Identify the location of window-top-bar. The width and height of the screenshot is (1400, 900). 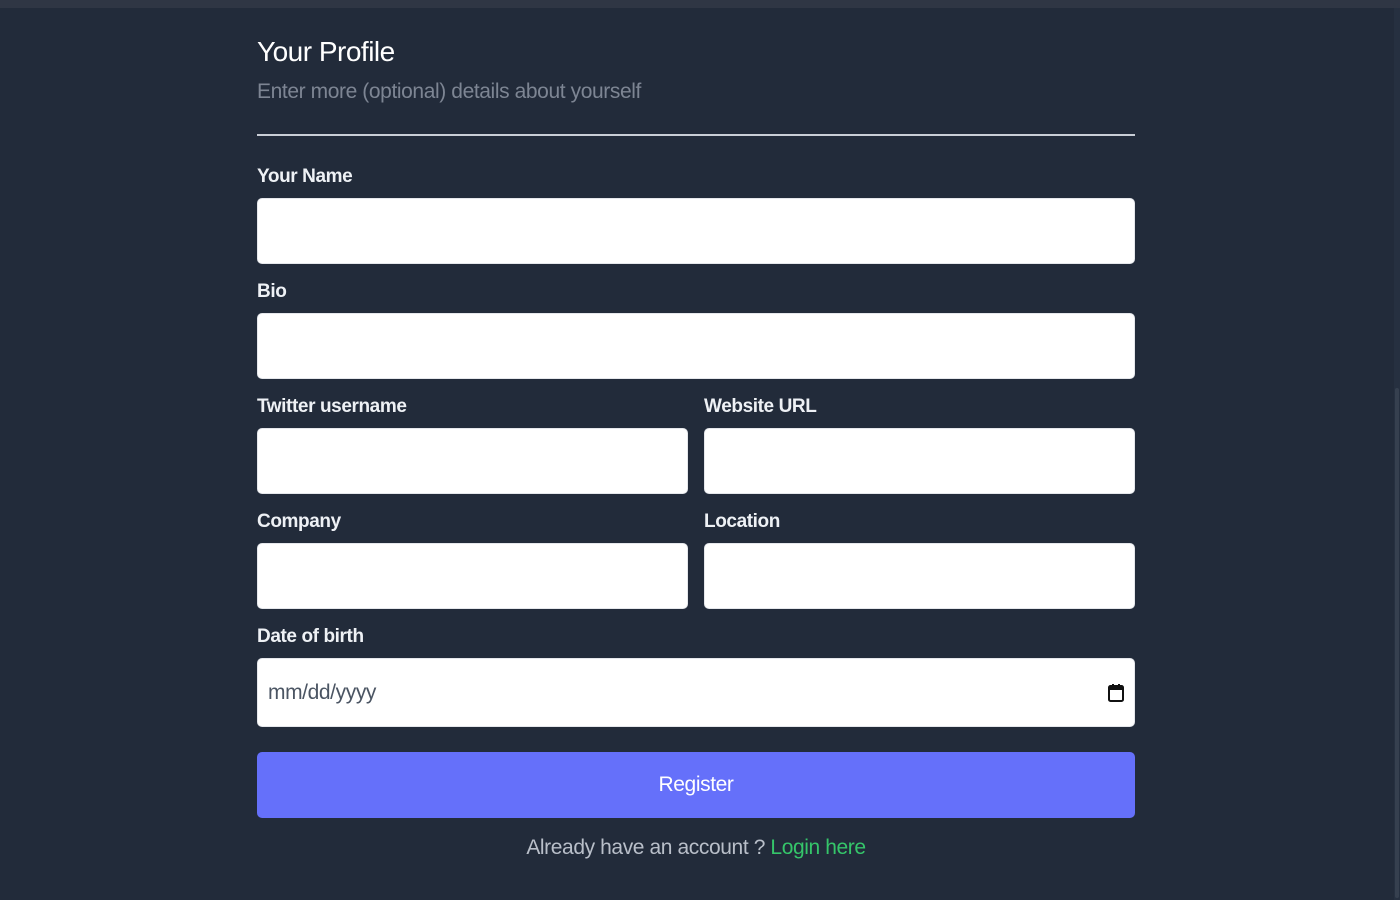
(700, 4).